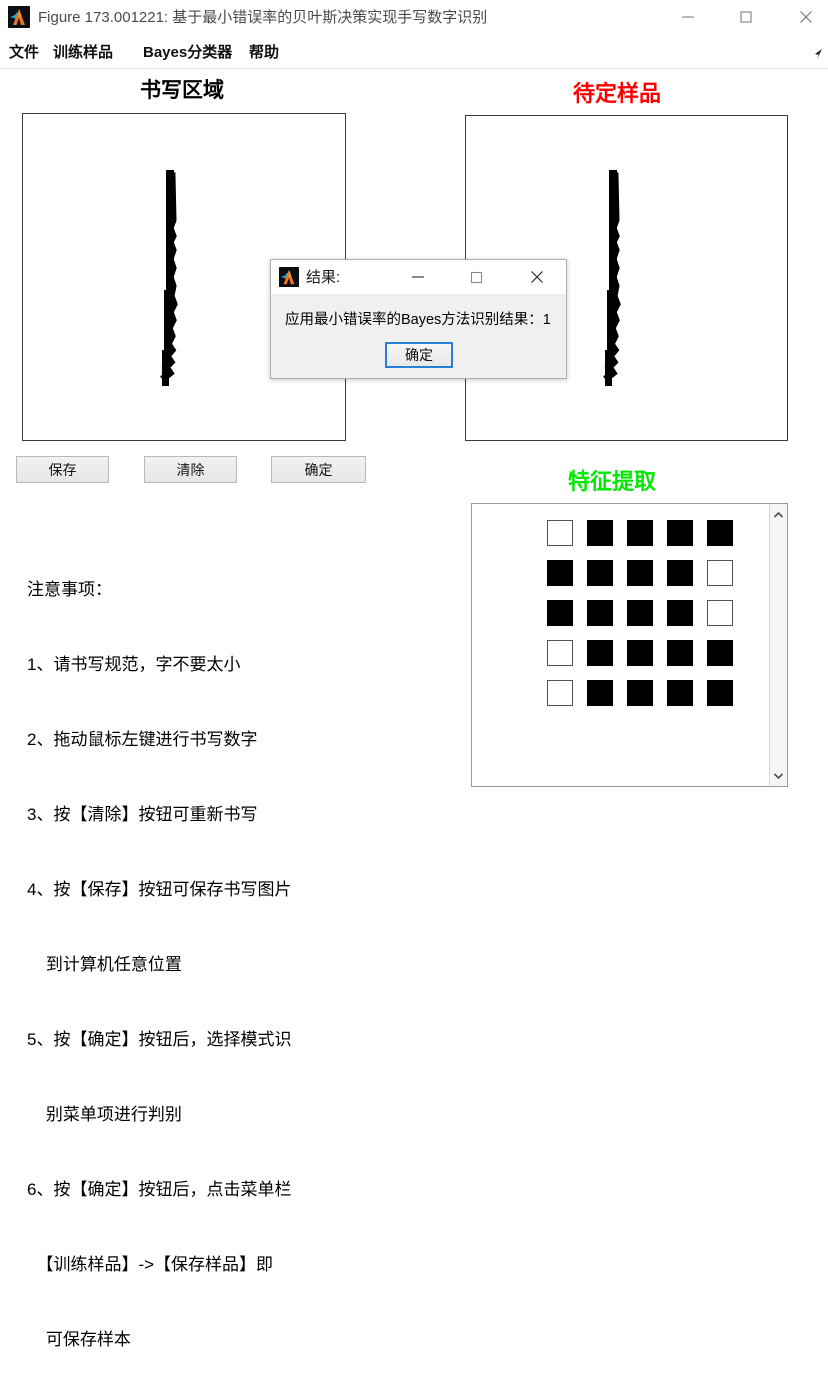 This screenshot has height=1377, width=828. Describe the element at coordinates (104, 1114) in the screenshot. I see `instruction-line: 别菜单项进行判别` at that location.